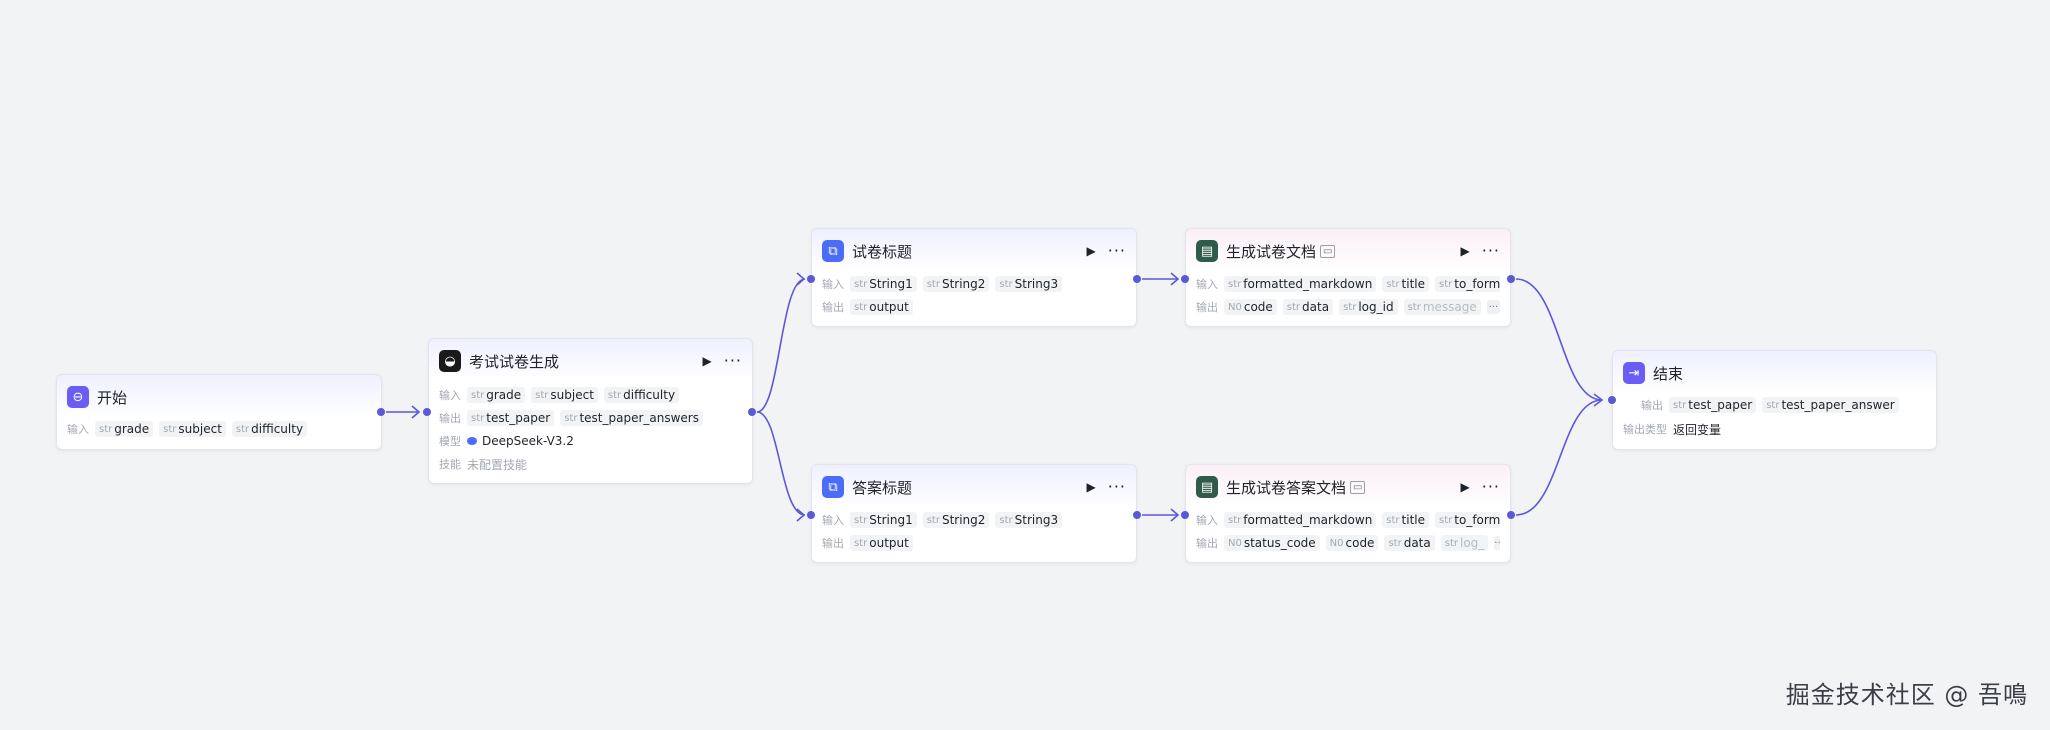 Image resolution: width=2050 pixels, height=730 pixels. I want to click on skill-label: 技能, so click(450, 464).